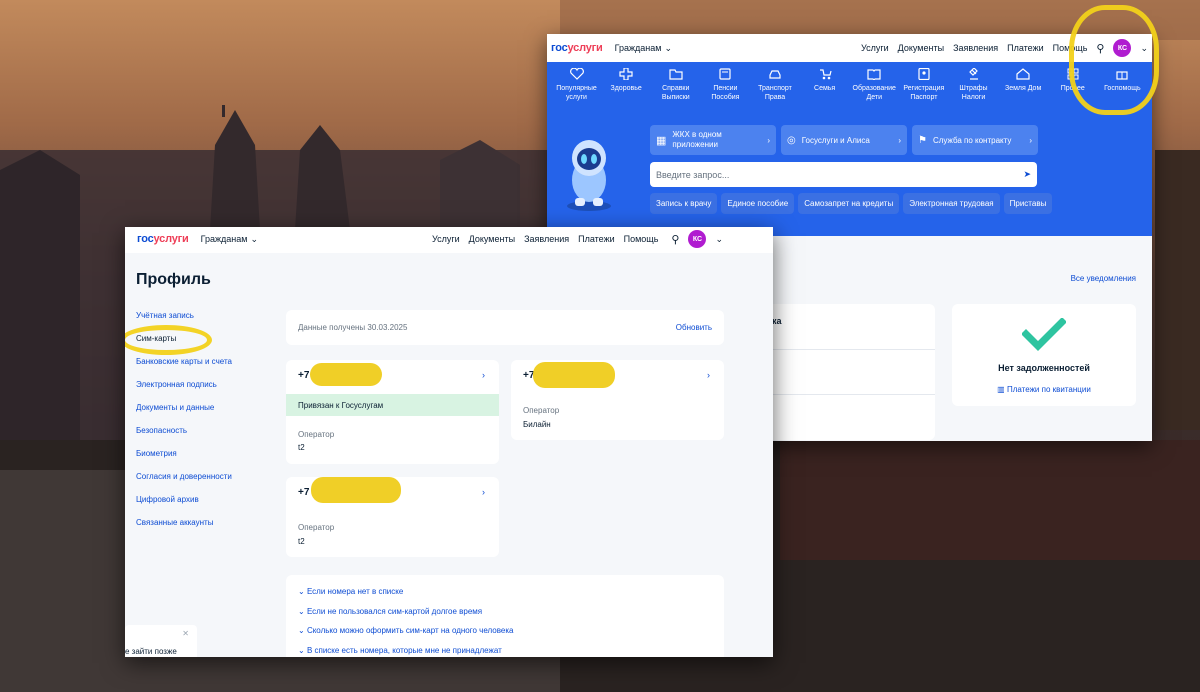 This screenshot has width=1200, height=692. Describe the element at coordinates (951, 203) in the screenshot. I see `chip-work-book: Электронная трудовая` at that location.